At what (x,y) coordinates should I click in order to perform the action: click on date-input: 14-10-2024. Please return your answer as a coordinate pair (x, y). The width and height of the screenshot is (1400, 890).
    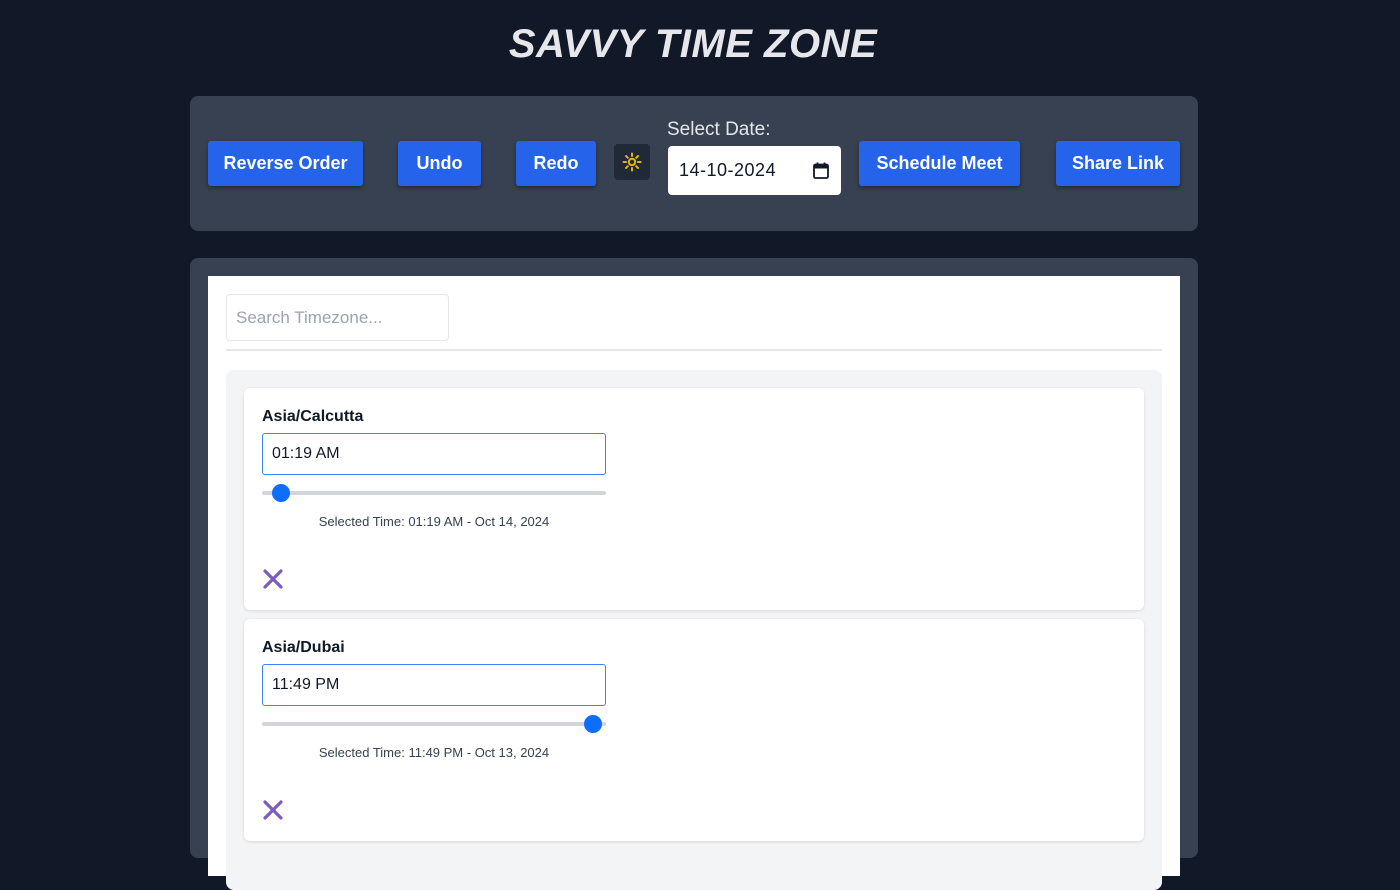
    Looking at the image, I should click on (754, 170).